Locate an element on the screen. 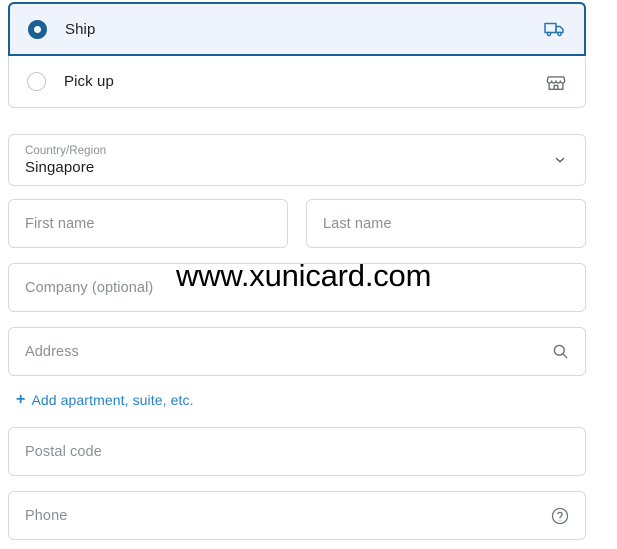  last-name-placeholder: Last name is located at coordinates (357, 223).